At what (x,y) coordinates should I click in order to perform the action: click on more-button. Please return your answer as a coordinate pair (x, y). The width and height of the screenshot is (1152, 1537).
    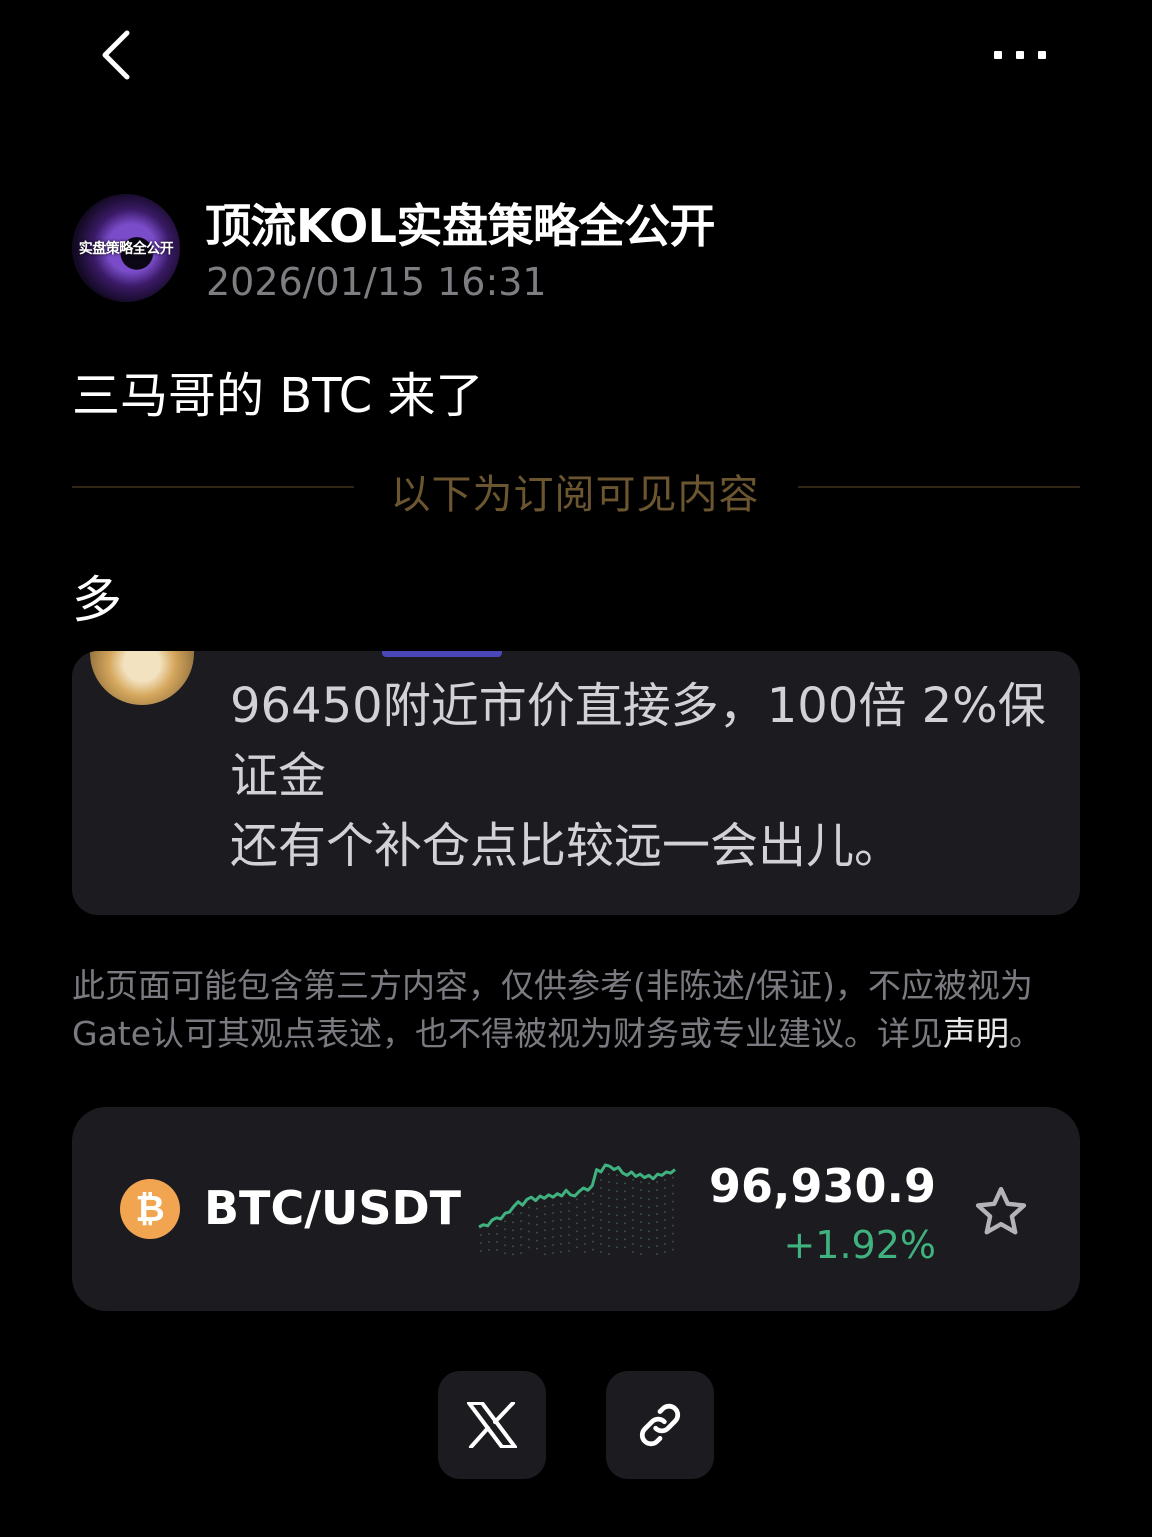
    Looking at the image, I should click on (1020, 55).